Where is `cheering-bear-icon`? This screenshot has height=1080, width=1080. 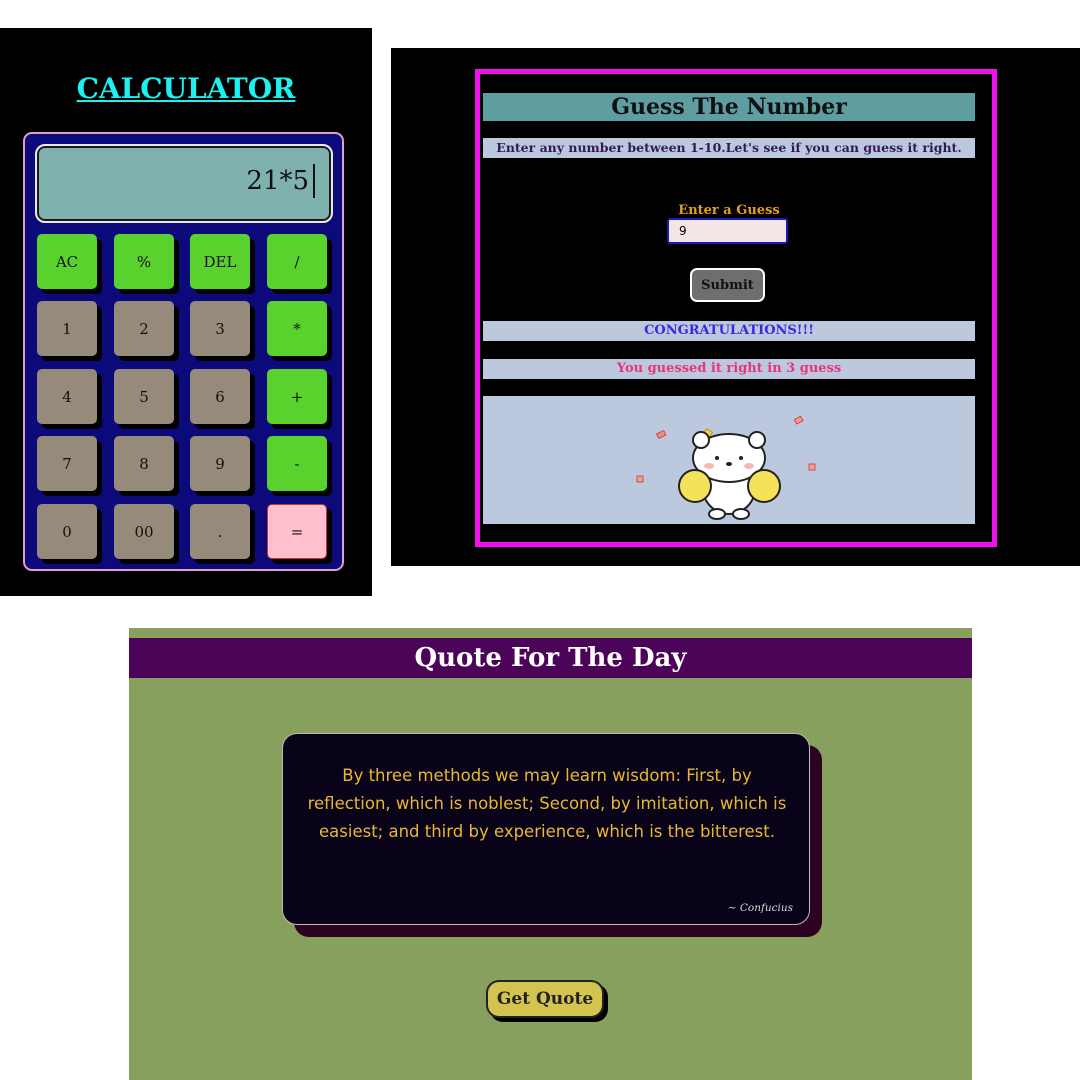
cheering-bear-icon is located at coordinates (726, 467).